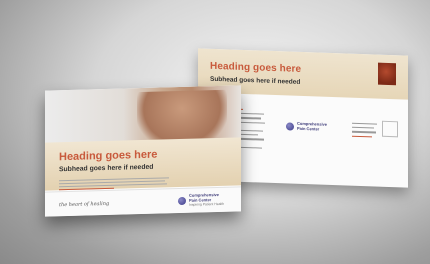 This screenshot has width=430, height=264. I want to click on back-photo-thumb, so click(387, 74).